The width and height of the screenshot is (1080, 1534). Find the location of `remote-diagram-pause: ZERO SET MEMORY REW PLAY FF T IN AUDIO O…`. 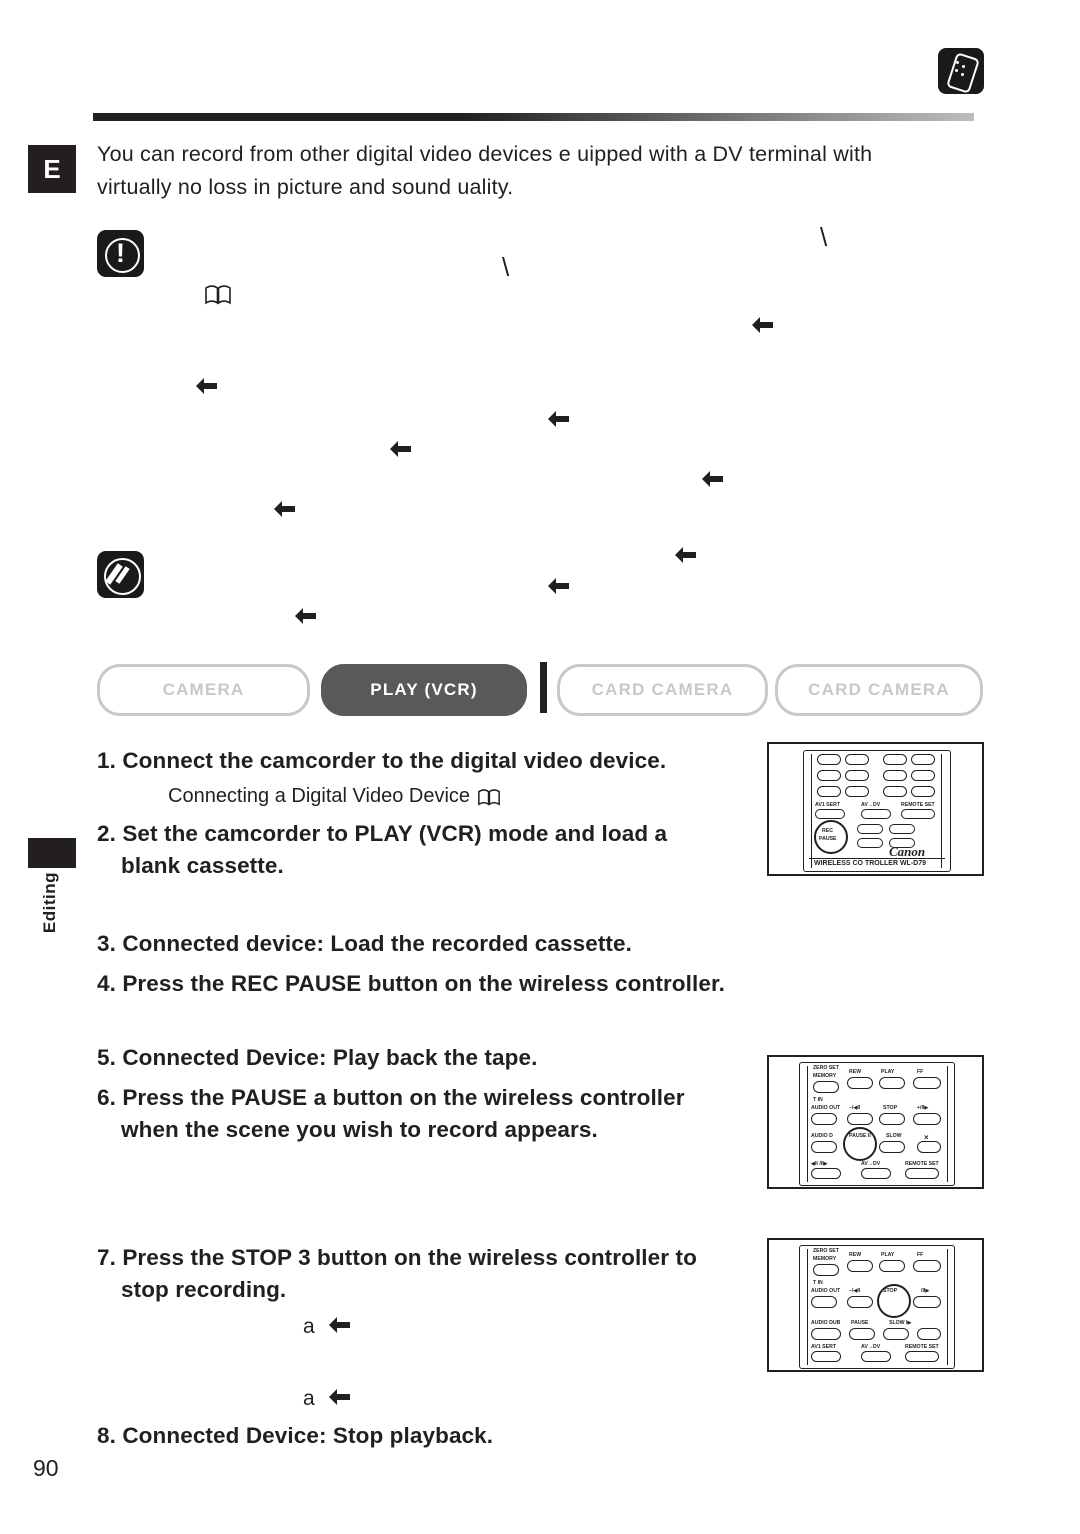

remote-diagram-pause: ZERO SET MEMORY REW PLAY FF T IN AUDIO O… is located at coordinates (875, 1122).